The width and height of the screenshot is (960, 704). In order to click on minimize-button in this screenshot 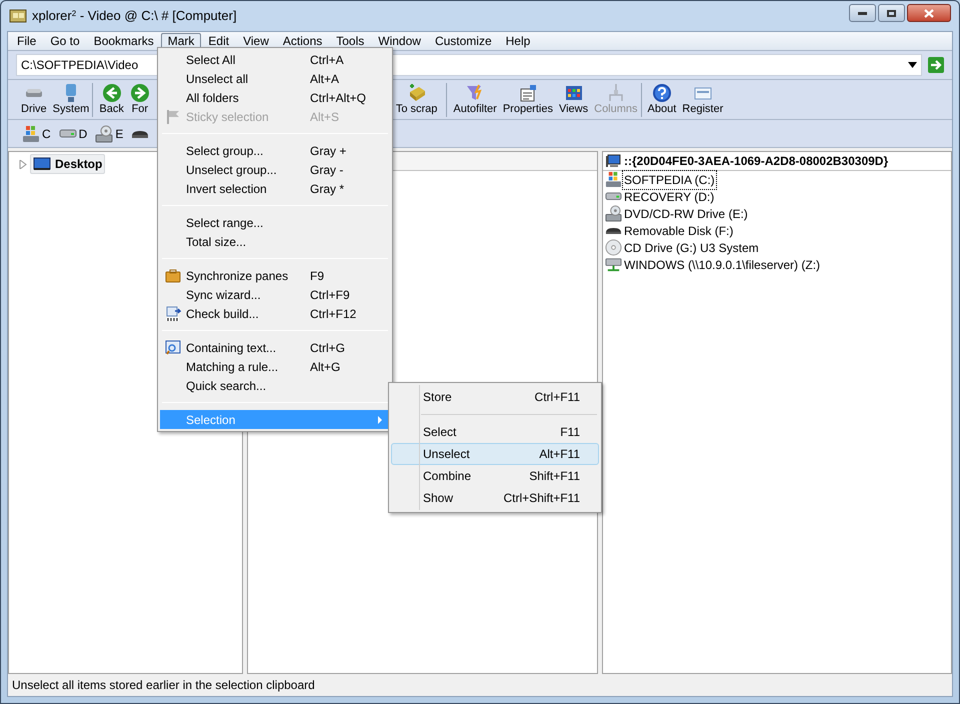, I will do `click(862, 13)`.